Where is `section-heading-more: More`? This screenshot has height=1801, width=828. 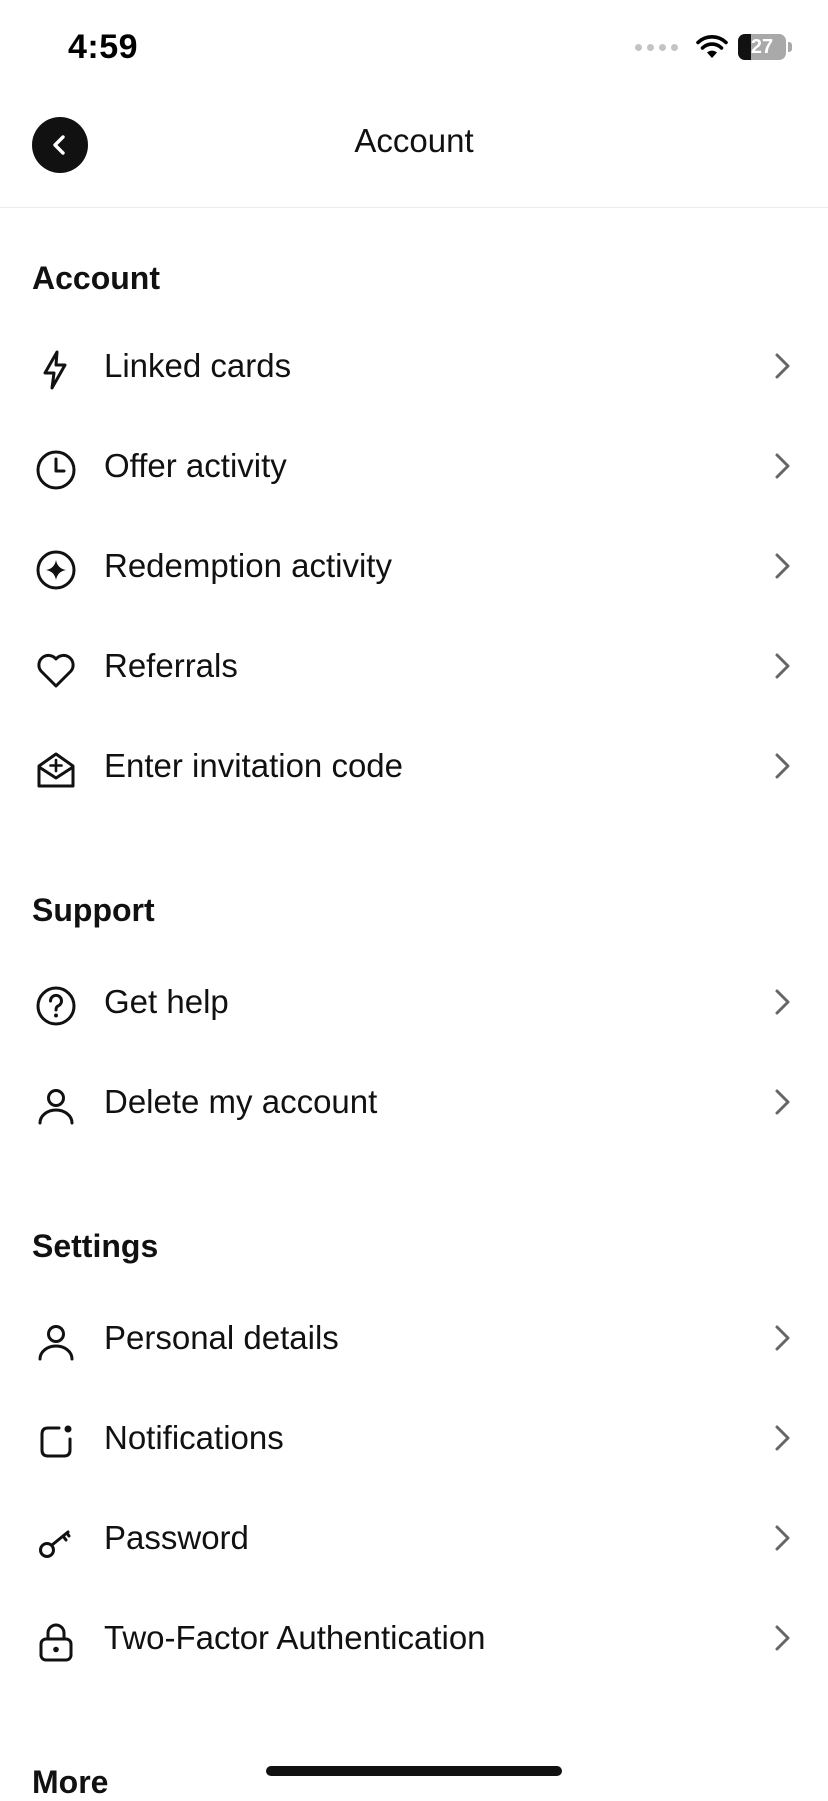 section-heading-more: More is located at coordinates (70, 1782).